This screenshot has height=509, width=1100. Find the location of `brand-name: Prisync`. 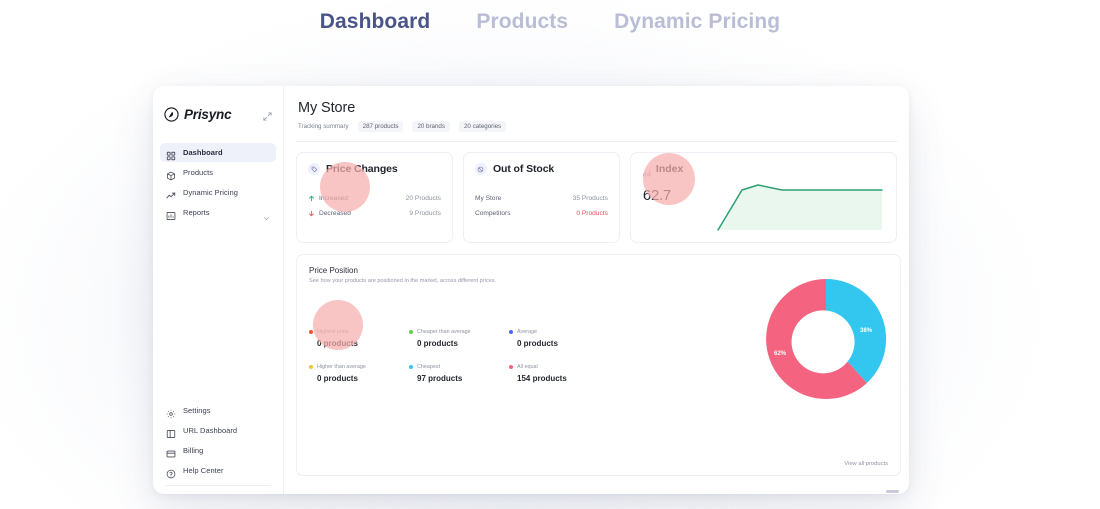

brand-name: Prisync is located at coordinates (208, 114).